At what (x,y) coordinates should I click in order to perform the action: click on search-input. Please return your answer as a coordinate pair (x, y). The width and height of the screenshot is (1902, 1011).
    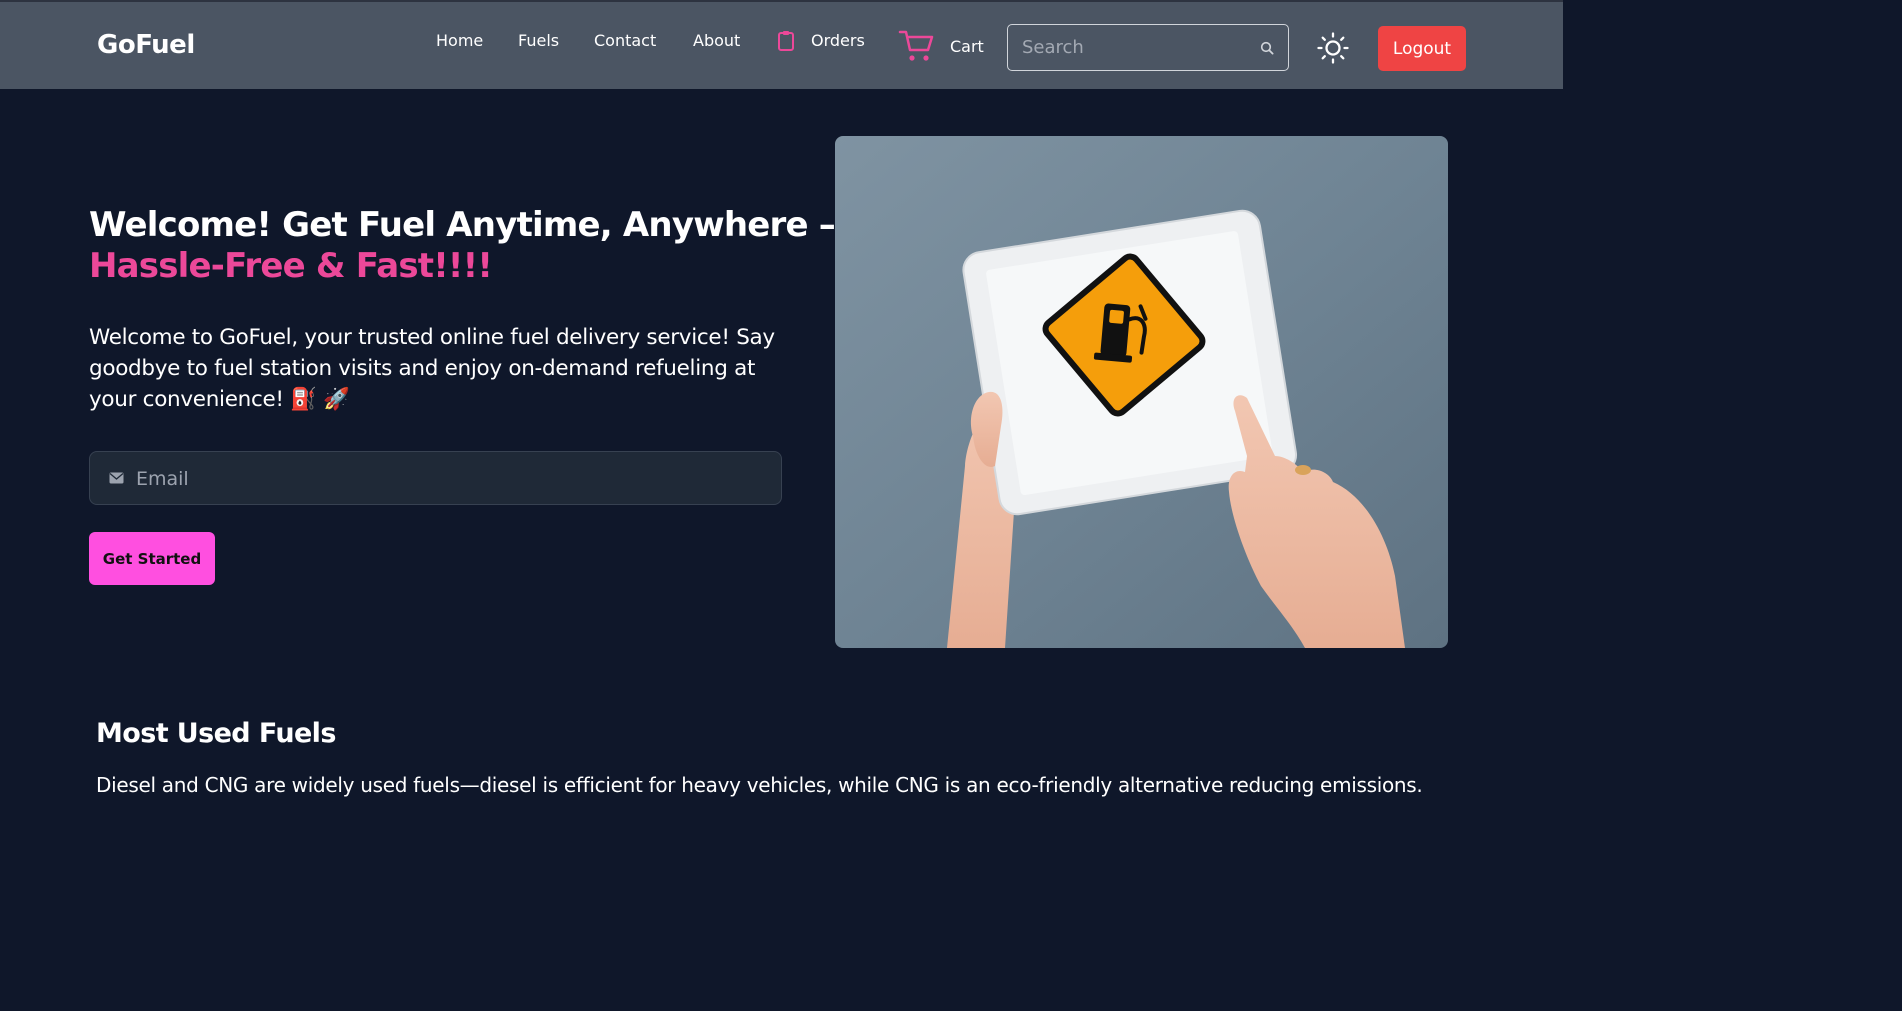
    Looking at the image, I should click on (1135, 47).